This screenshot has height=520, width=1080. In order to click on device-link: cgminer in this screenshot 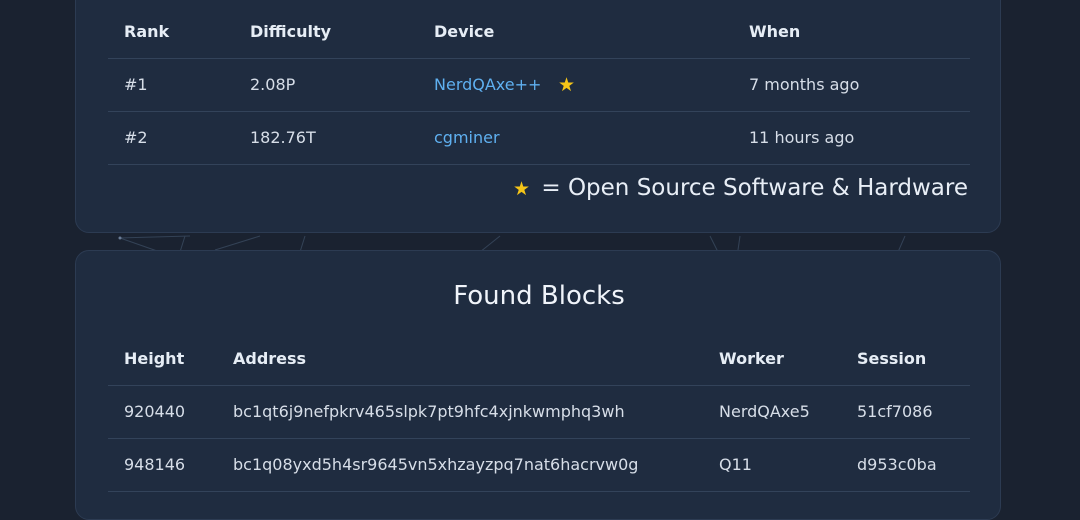, I will do `click(467, 138)`.